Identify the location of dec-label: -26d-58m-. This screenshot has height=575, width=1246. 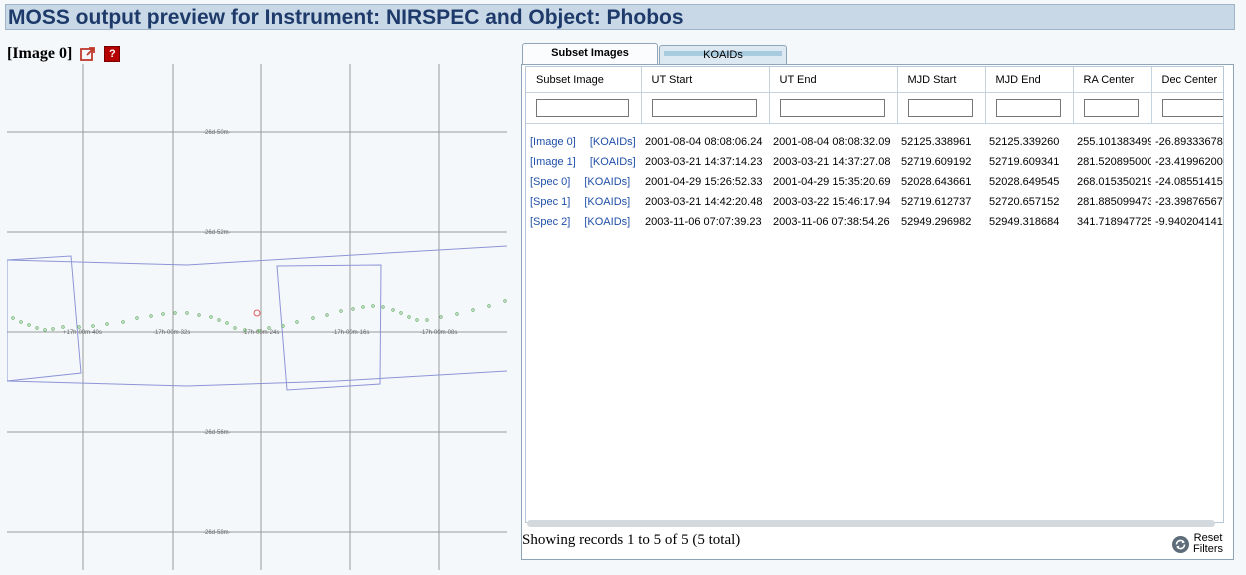
(217, 533).